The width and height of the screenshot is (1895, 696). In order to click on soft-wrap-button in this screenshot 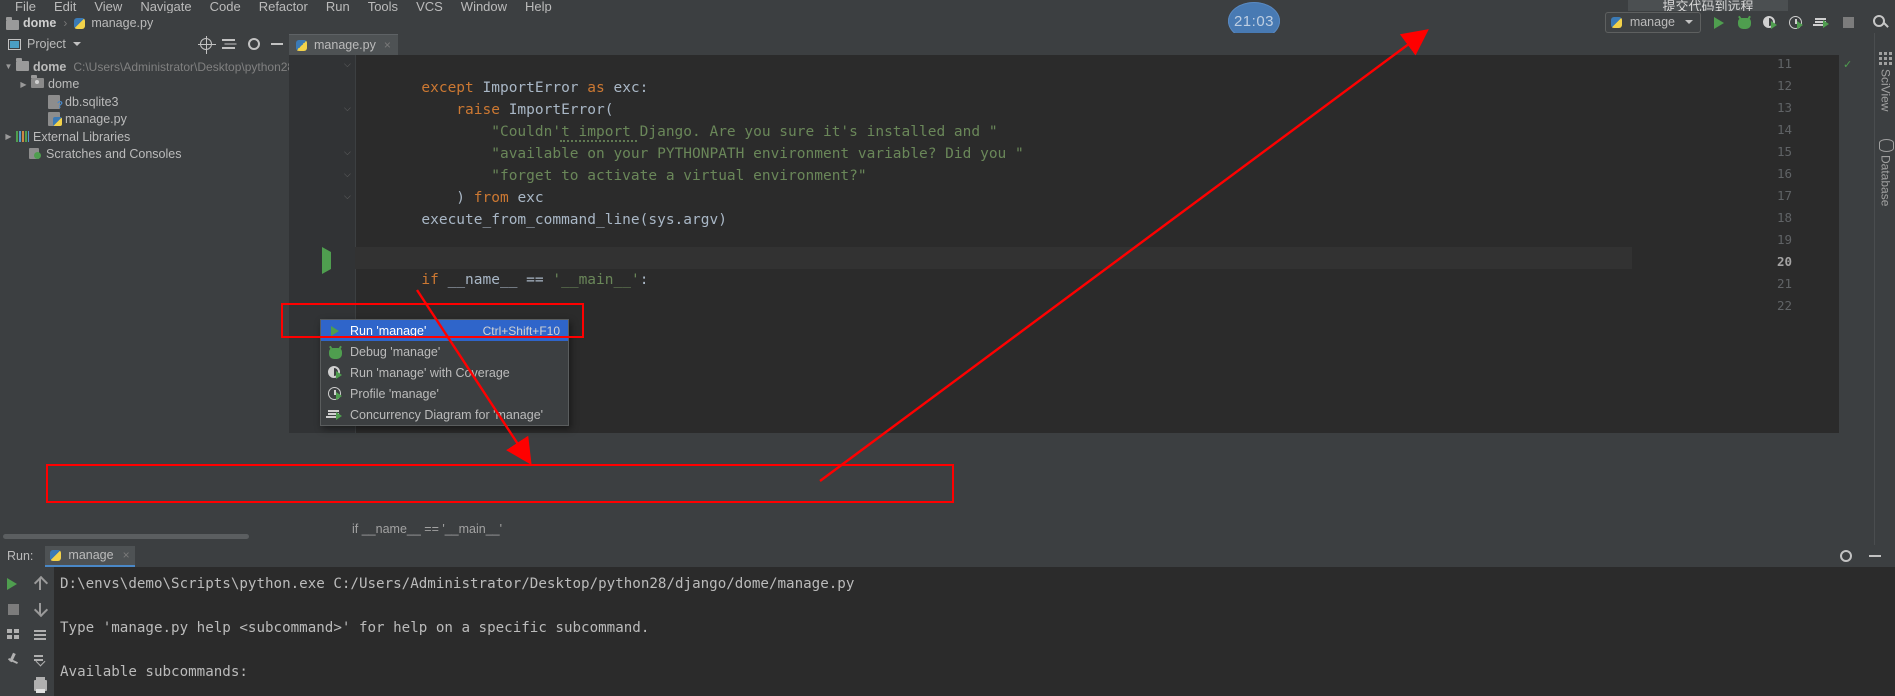, I will do `click(40, 634)`.